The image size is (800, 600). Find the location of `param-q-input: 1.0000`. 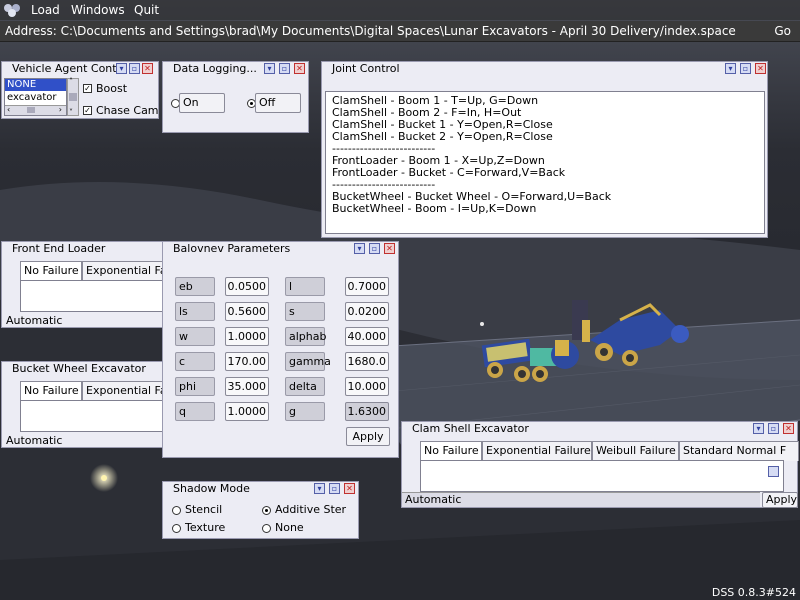

param-q-input: 1.0000 is located at coordinates (247, 411).